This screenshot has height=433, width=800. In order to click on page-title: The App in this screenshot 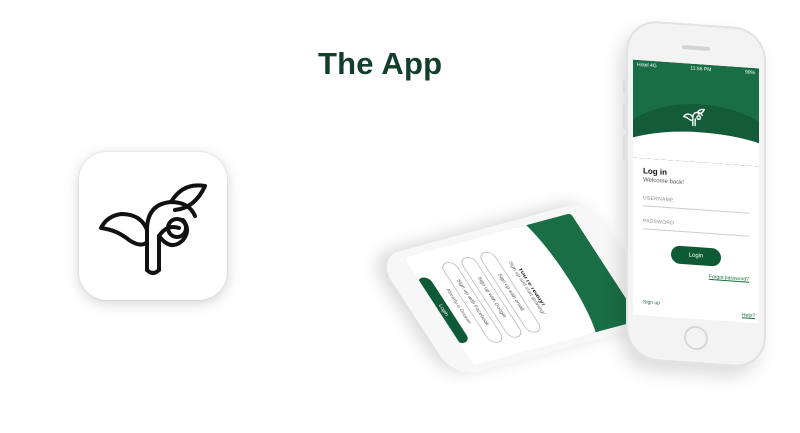, I will do `click(380, 63)`.